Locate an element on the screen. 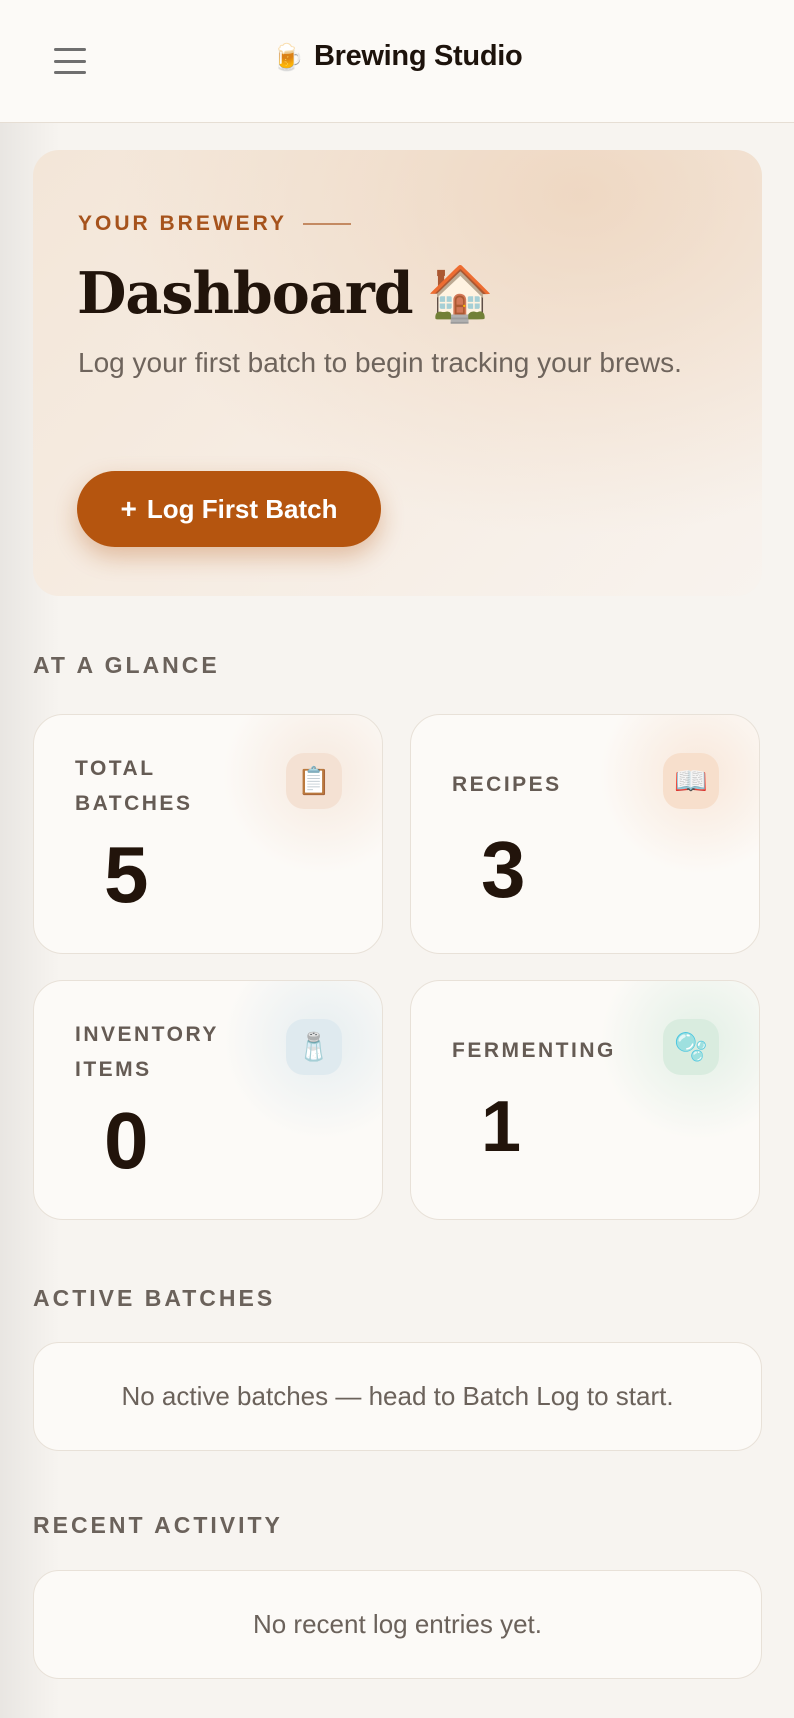  section-label-recent-activity: RECENT ACTIVITY is located at coordinates (158, 1525).